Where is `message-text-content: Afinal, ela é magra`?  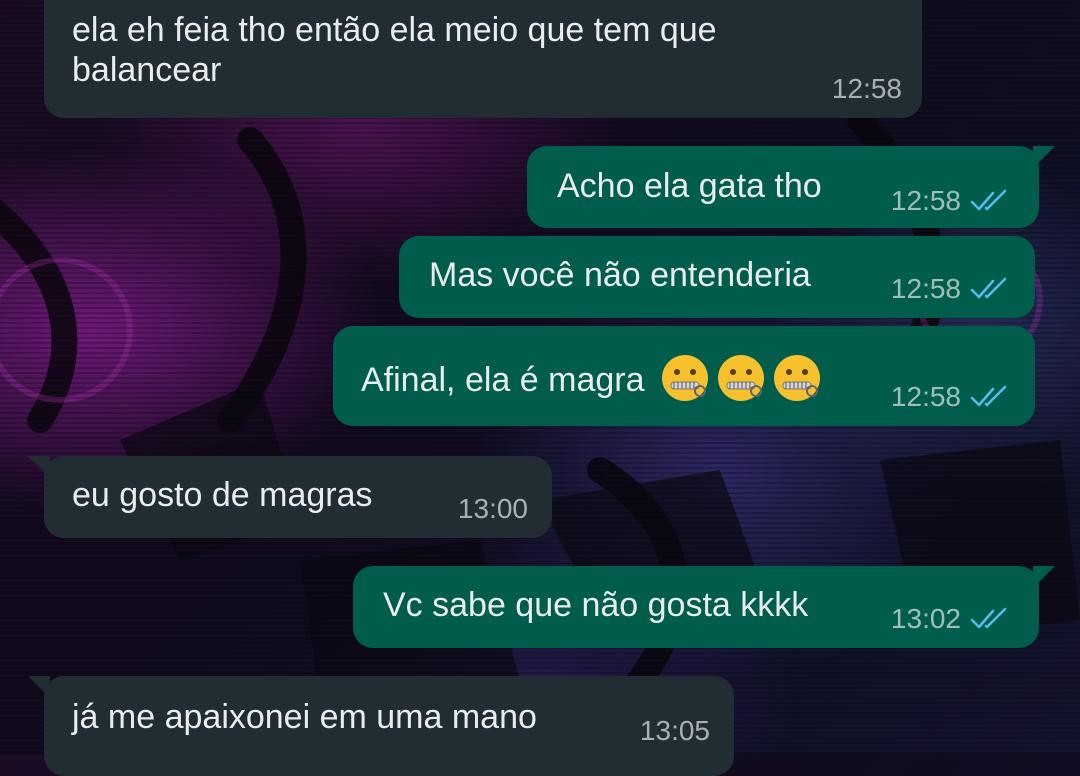
message-text-content: Afinal, ela é magra is located at coordinates (503, 380).